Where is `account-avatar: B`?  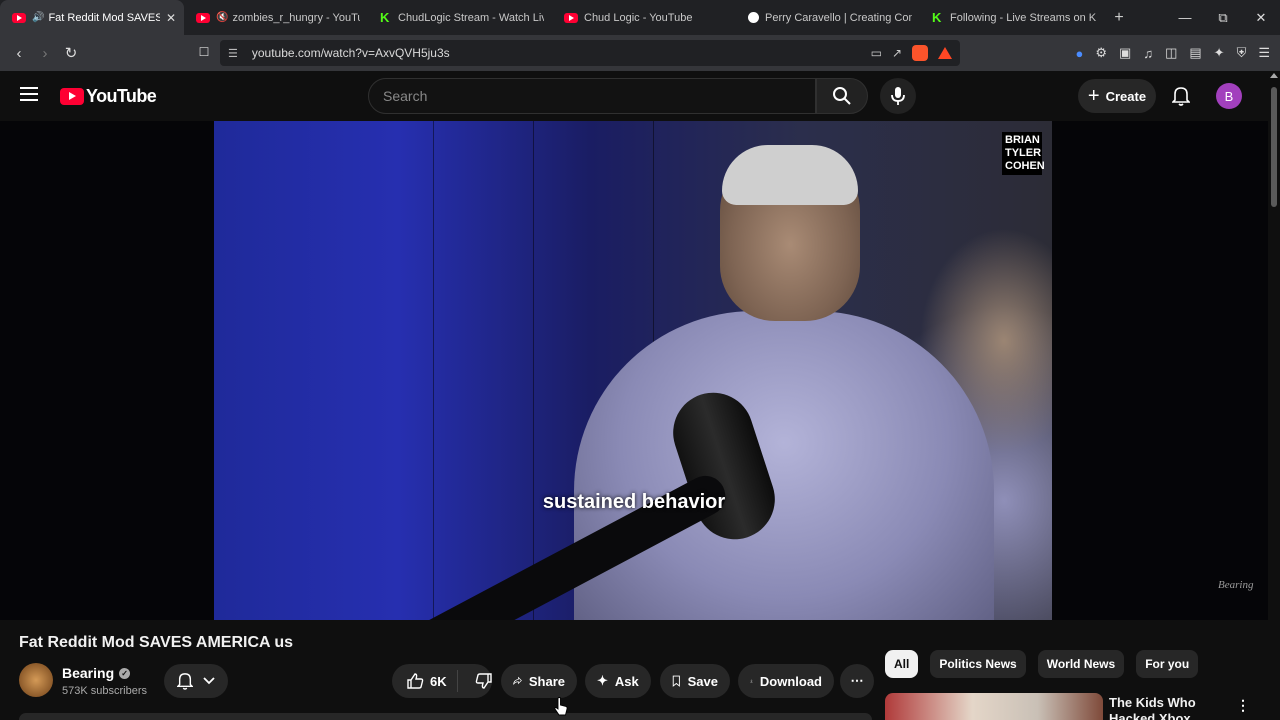
account-avatar: B is located at coordinates (1229, 96).